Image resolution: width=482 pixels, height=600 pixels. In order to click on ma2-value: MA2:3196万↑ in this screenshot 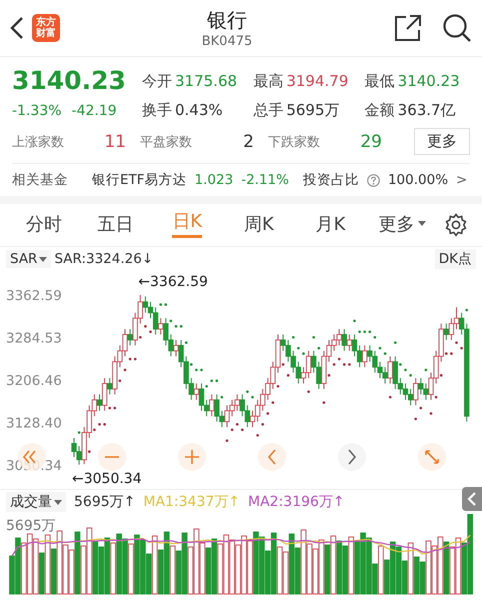, I will do `click(296, 502)`.